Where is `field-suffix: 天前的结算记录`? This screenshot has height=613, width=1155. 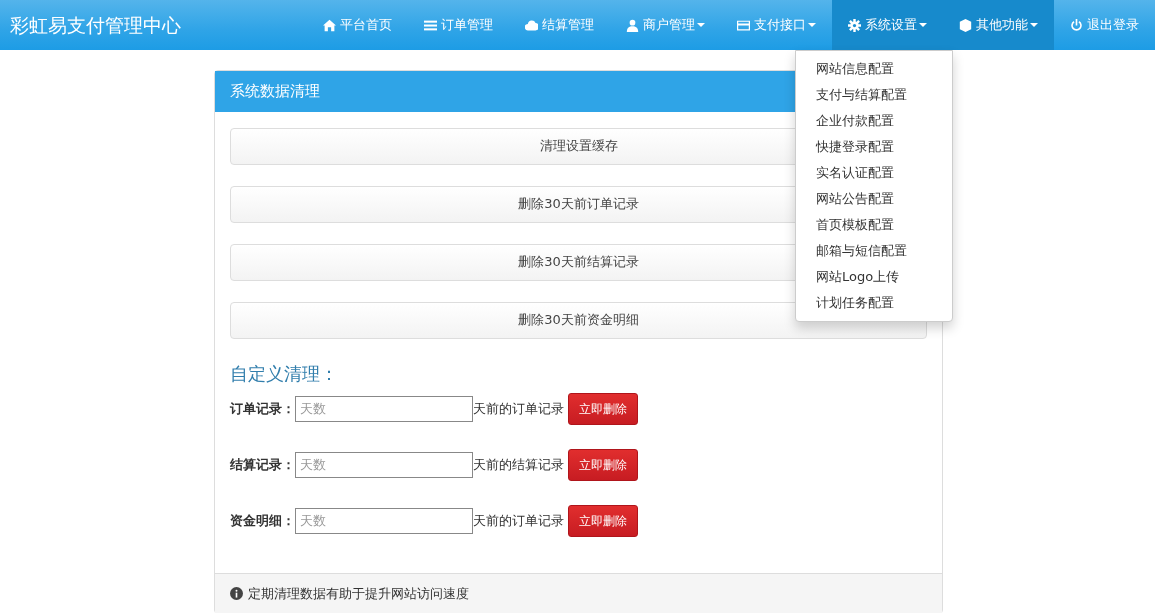 field-suffix: 天前的结算记录 is located at coordinates (518, 464).